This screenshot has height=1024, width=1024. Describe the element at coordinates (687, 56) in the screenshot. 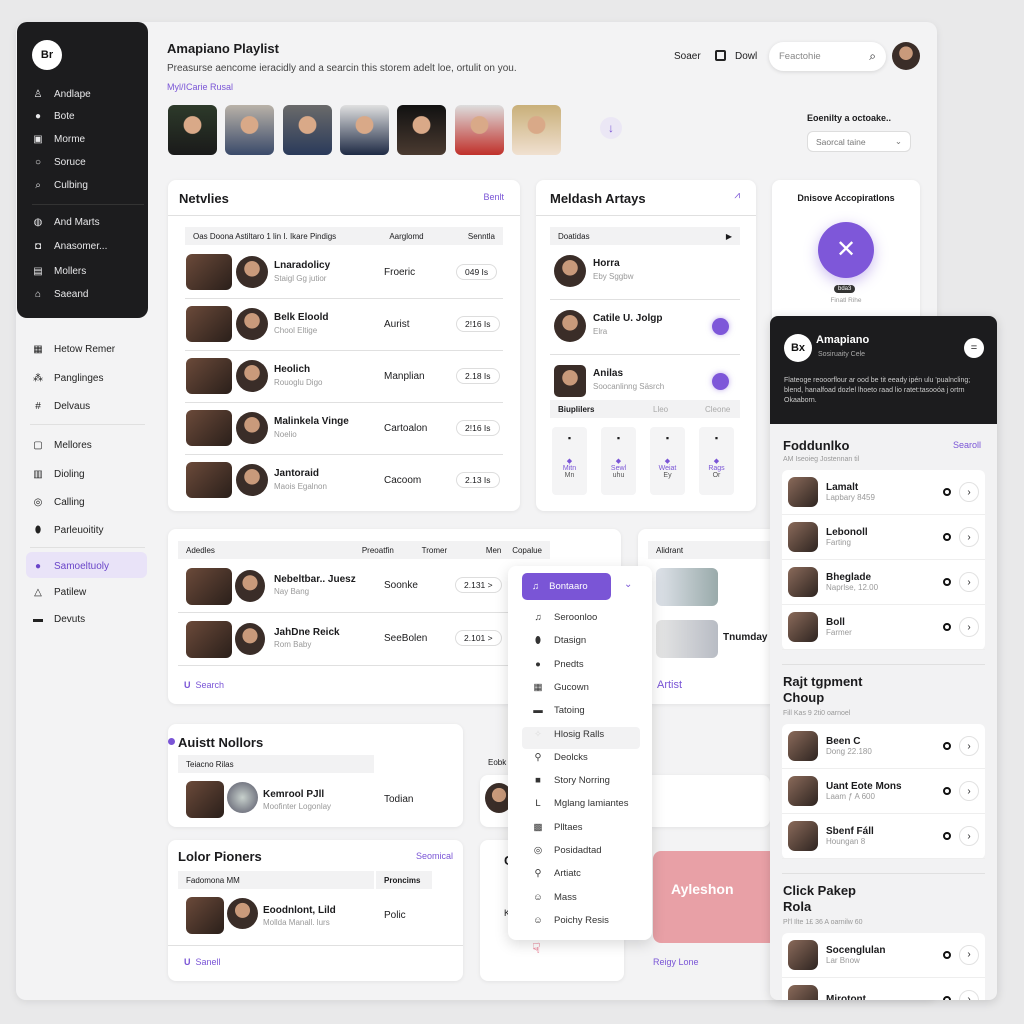

I see `top-link-soaer: Soaer` at that location.